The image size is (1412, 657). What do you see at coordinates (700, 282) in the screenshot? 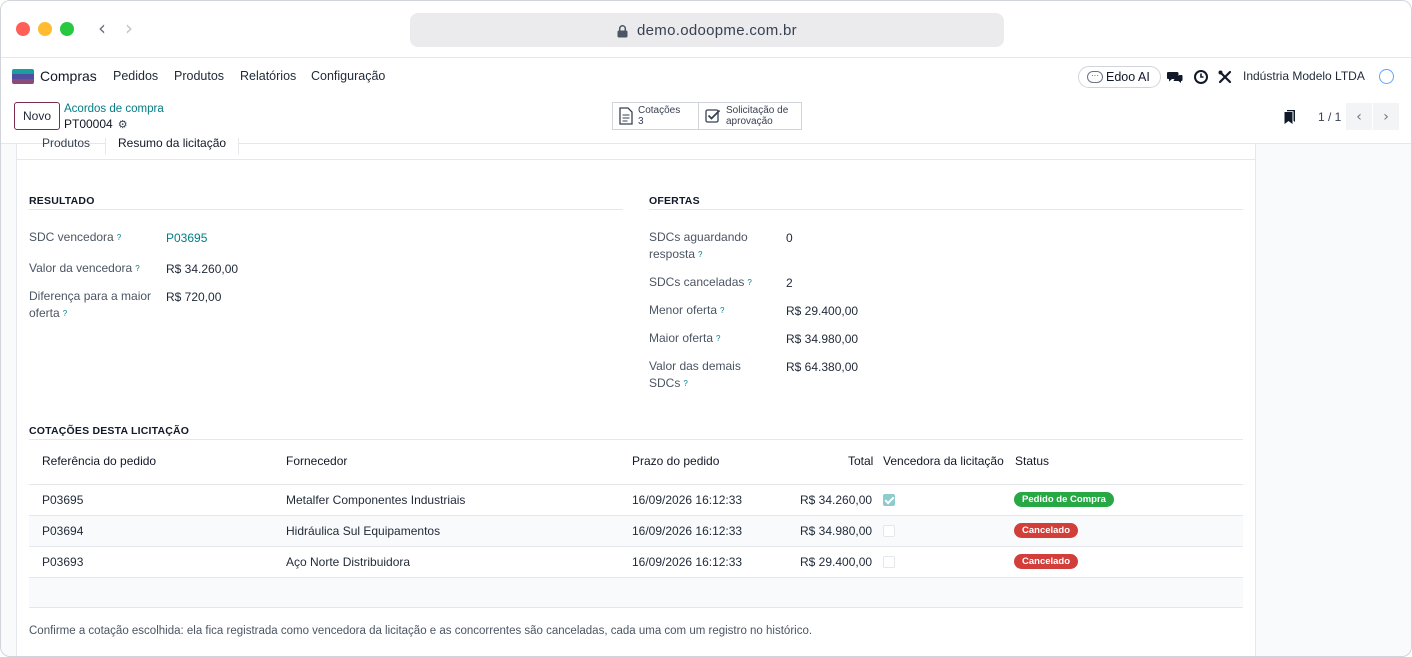
I see `sdcs-canceladas-label: SDCs canceladas?` at bounding box center [700, 282].